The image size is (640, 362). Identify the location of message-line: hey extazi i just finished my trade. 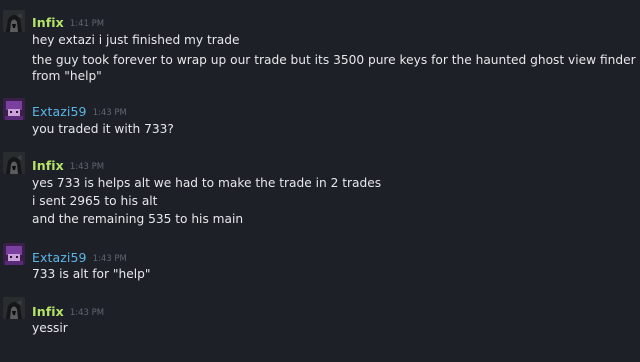
(136, 40).